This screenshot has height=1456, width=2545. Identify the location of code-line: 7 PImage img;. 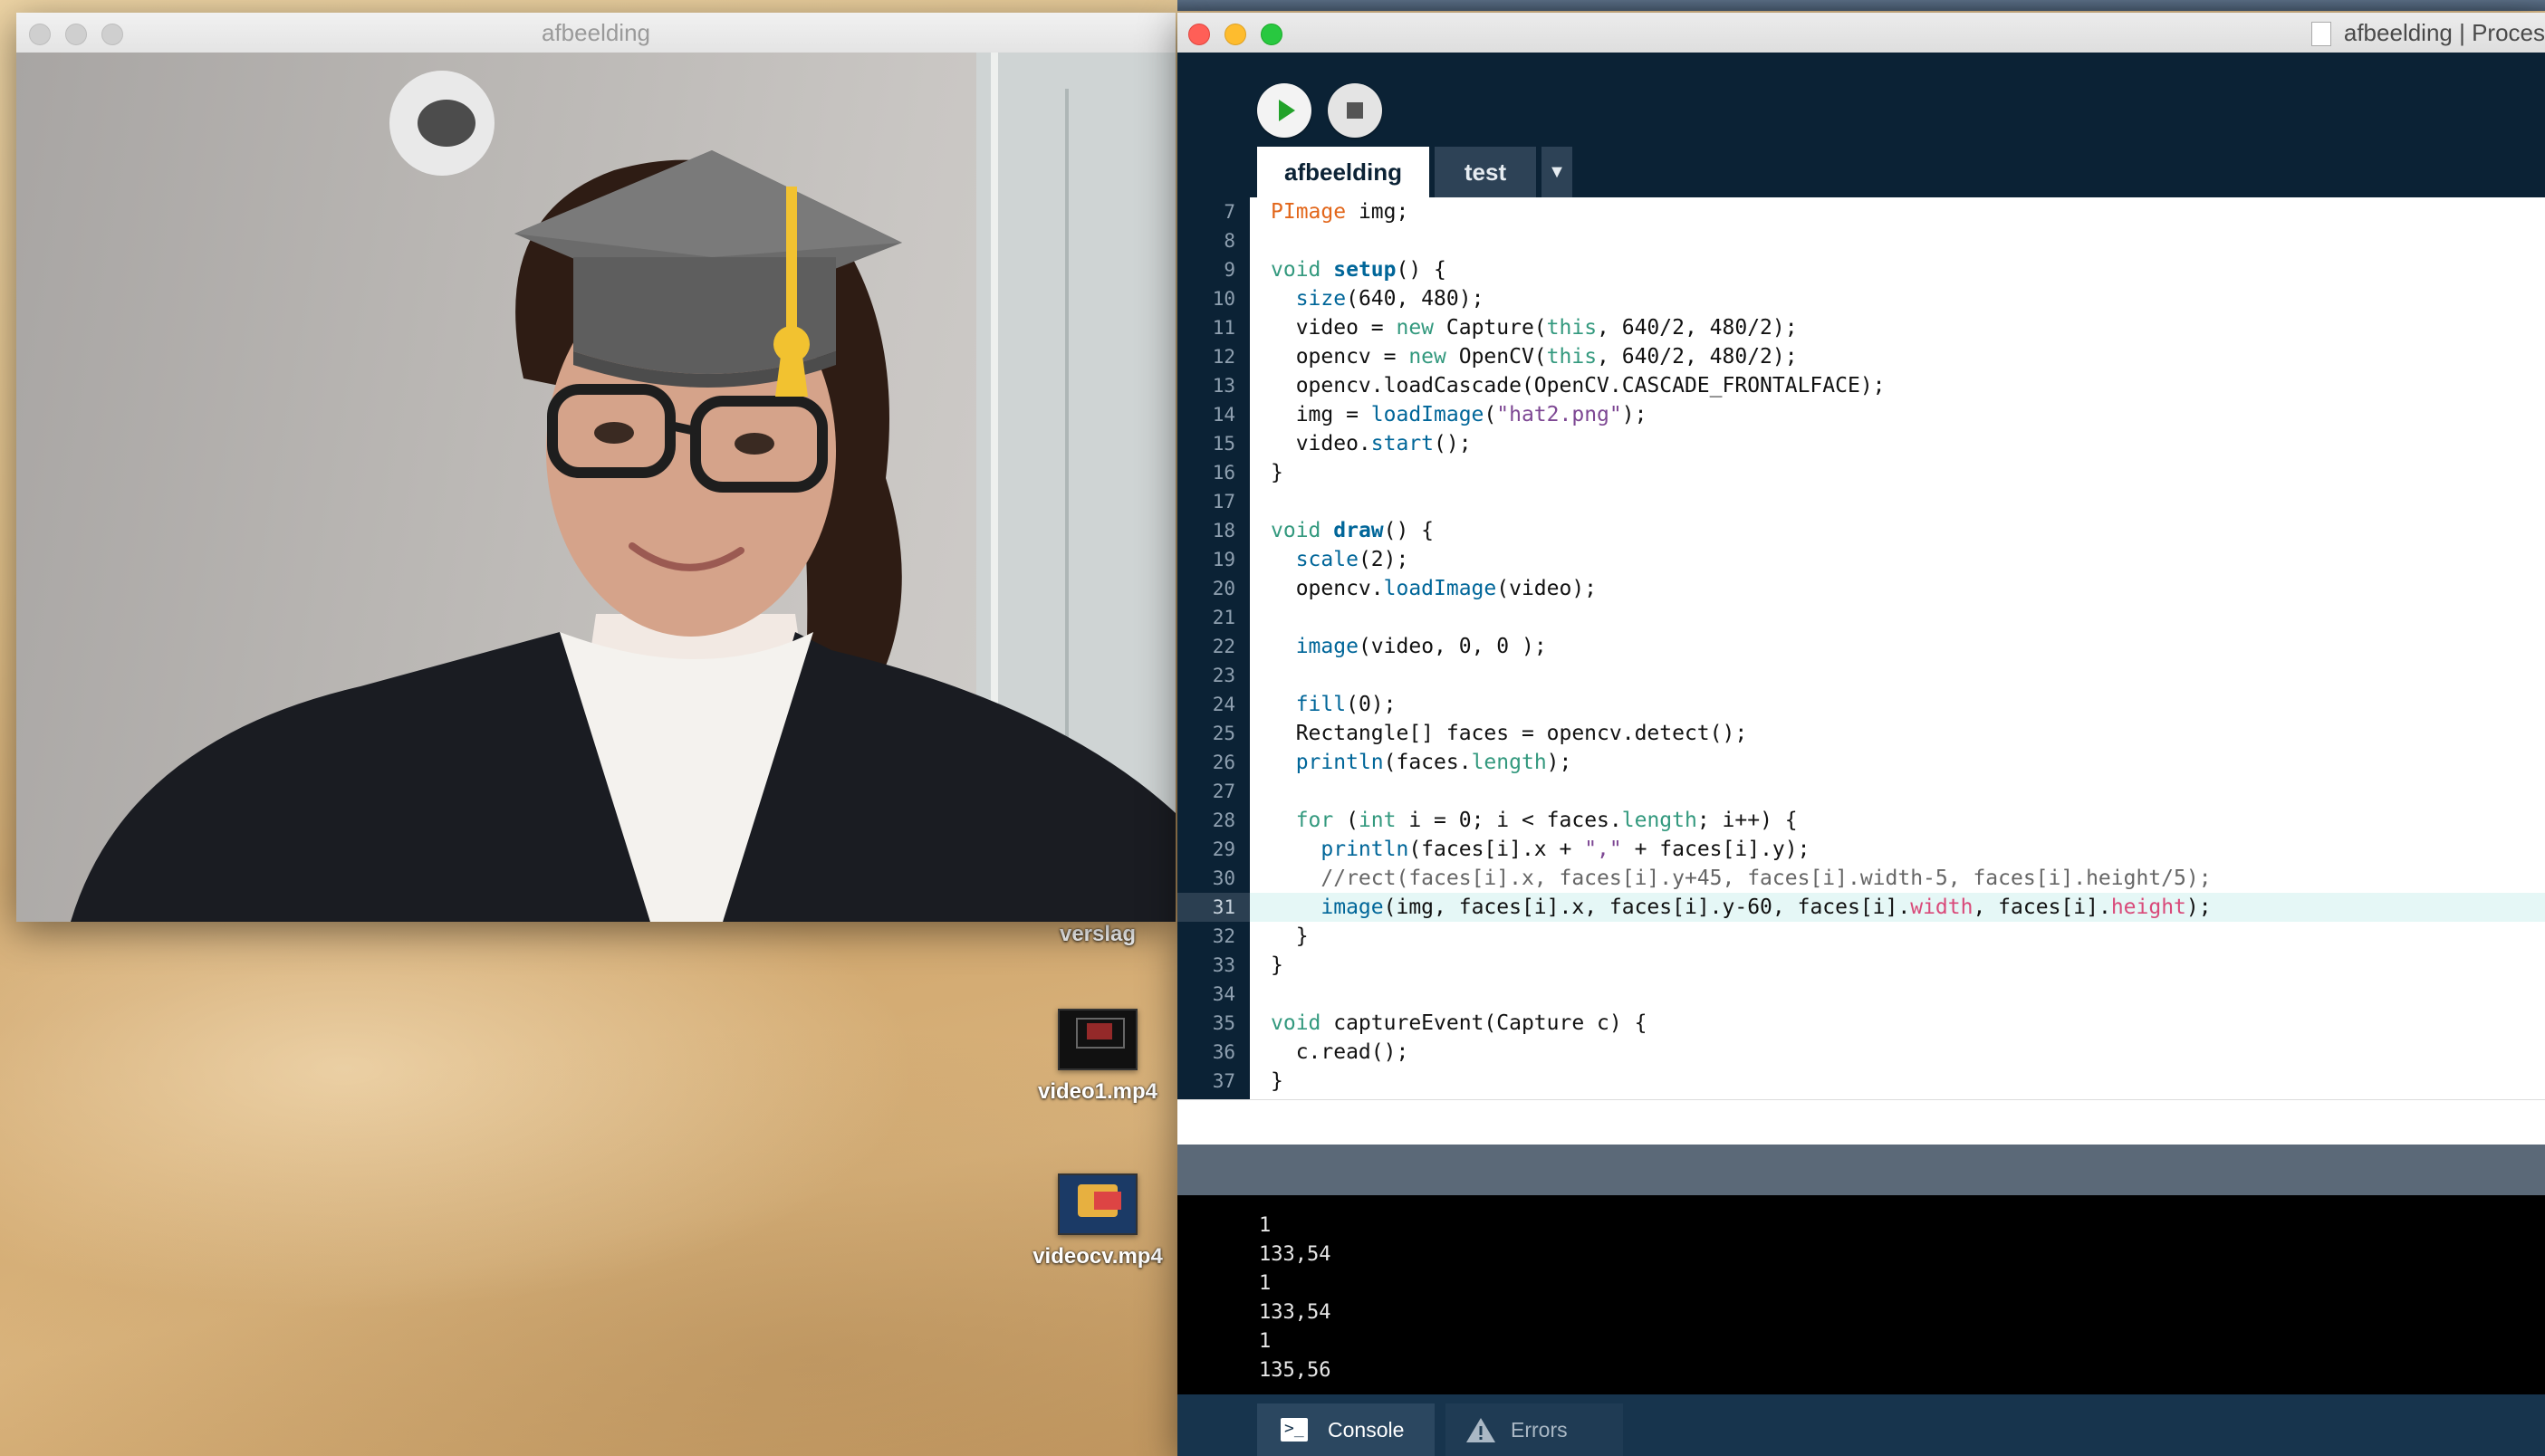
(1861, 211).